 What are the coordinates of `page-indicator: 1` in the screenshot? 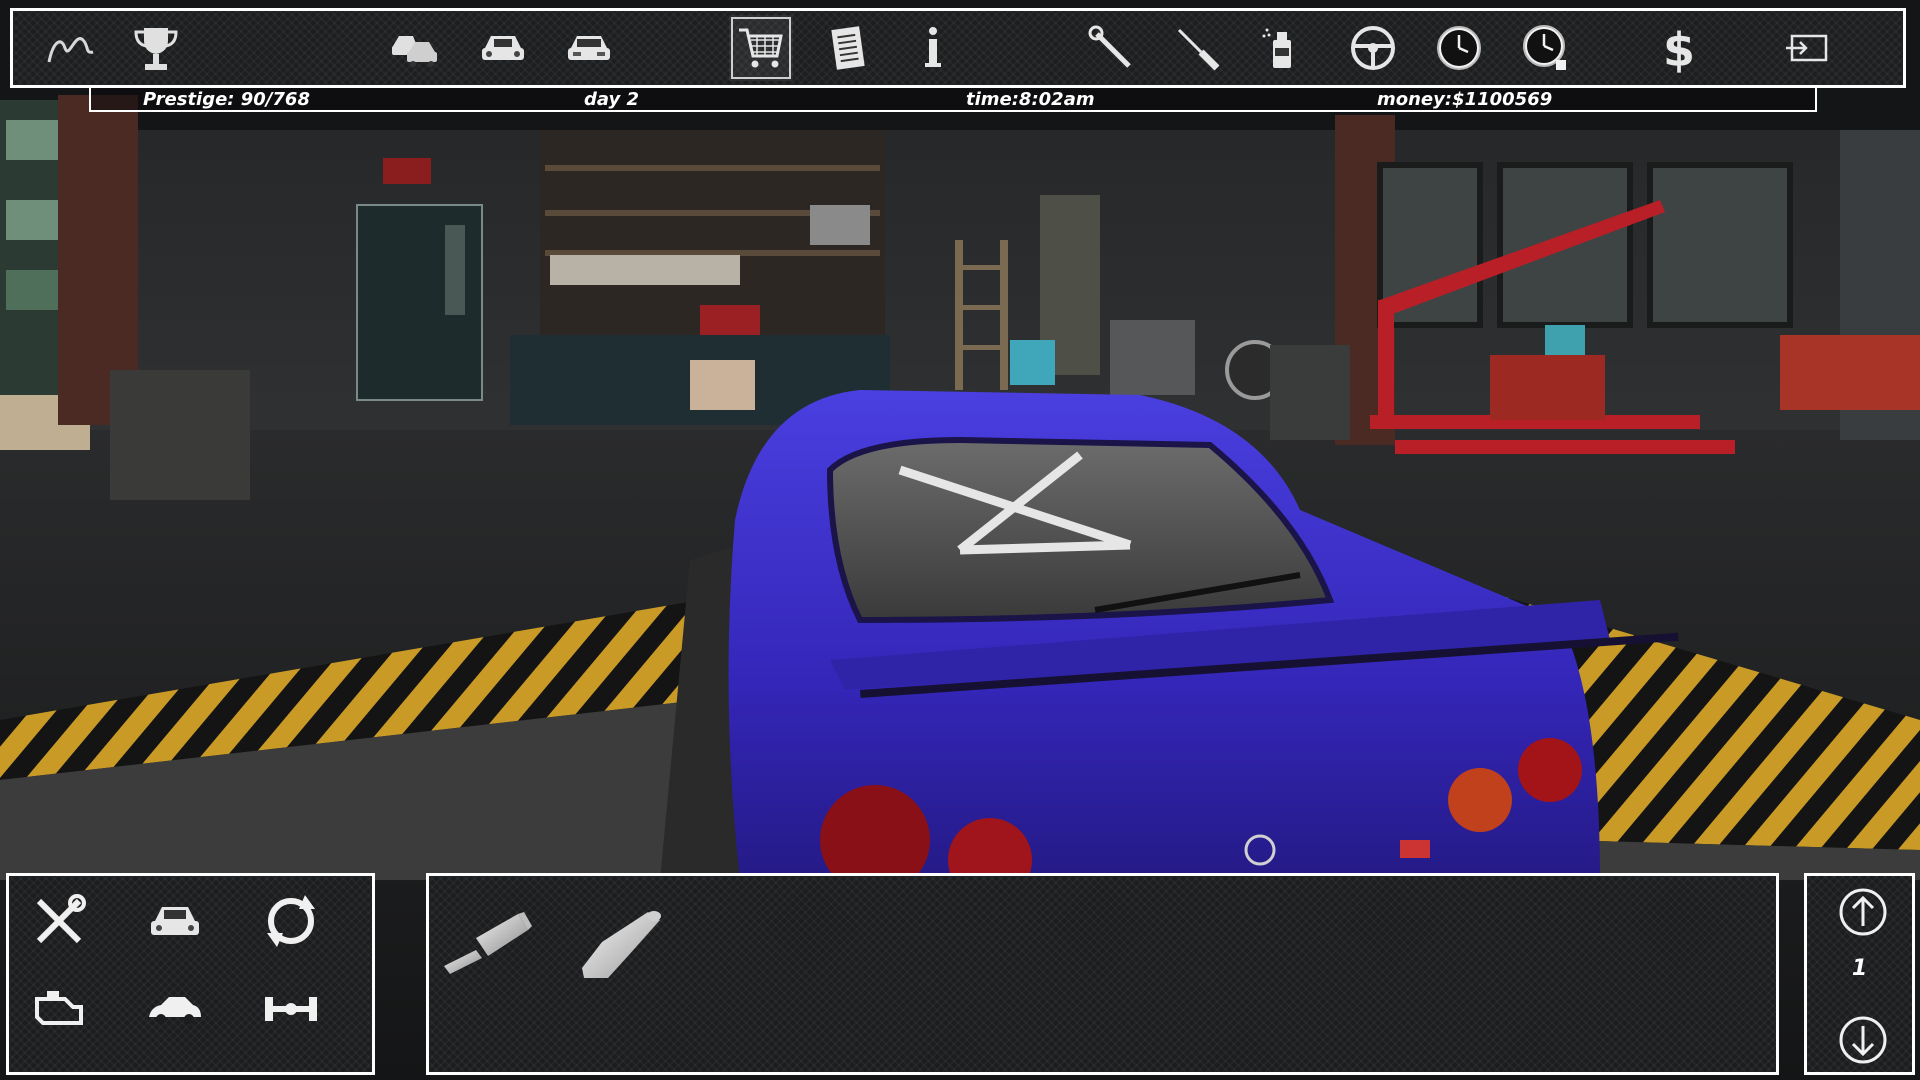 It's located at (1859, 968).